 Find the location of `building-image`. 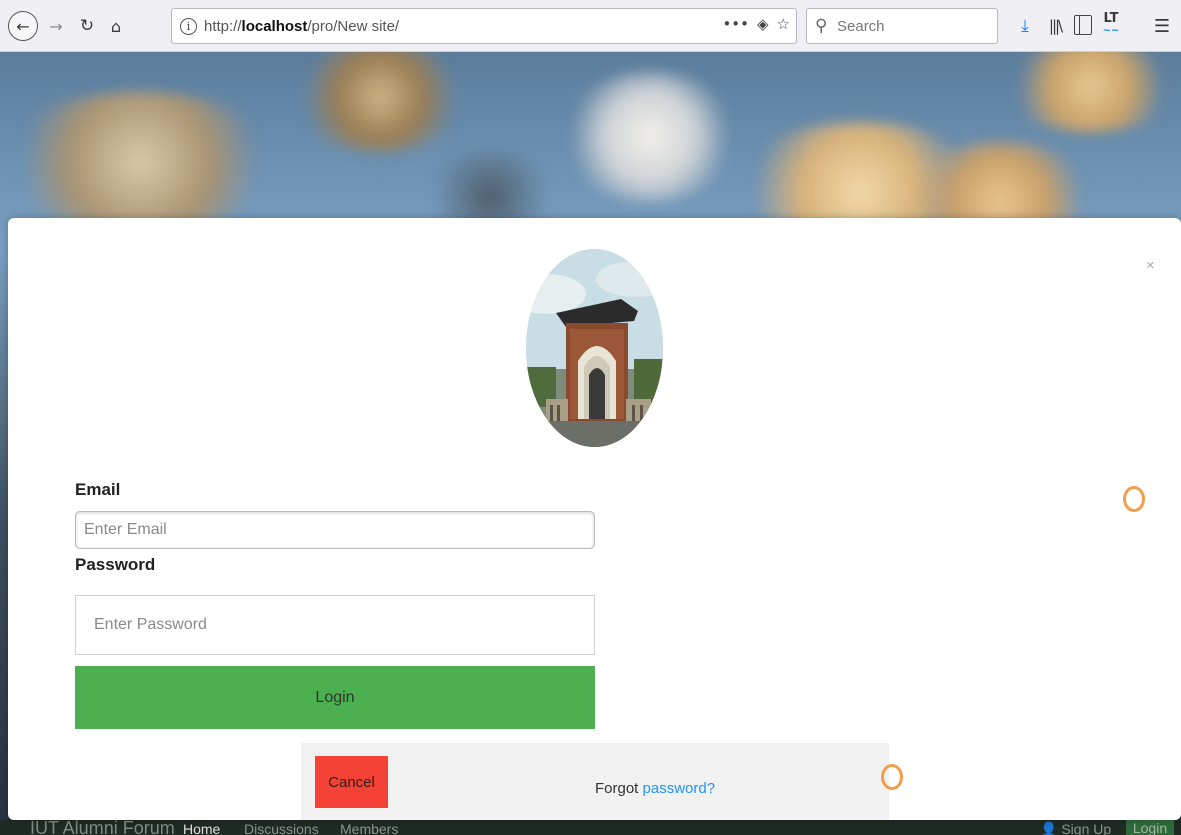

building-image is located at coordinates (594, 348).